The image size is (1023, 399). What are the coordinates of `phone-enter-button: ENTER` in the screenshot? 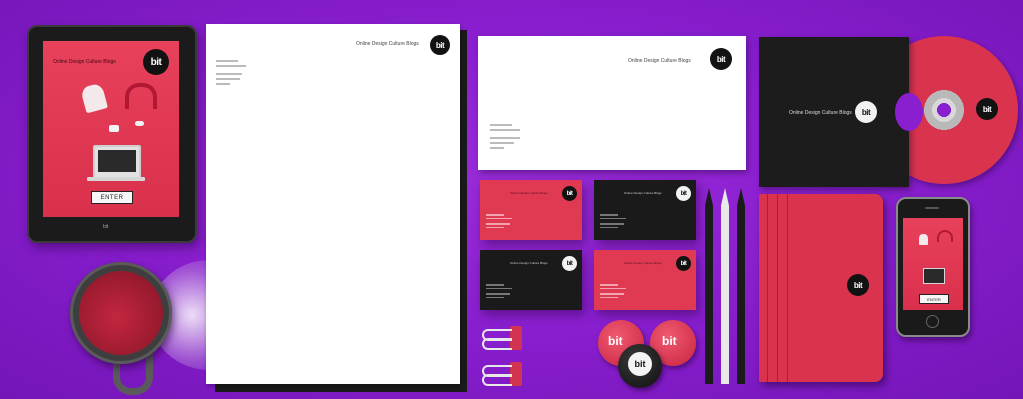 It's located at (934, 299).